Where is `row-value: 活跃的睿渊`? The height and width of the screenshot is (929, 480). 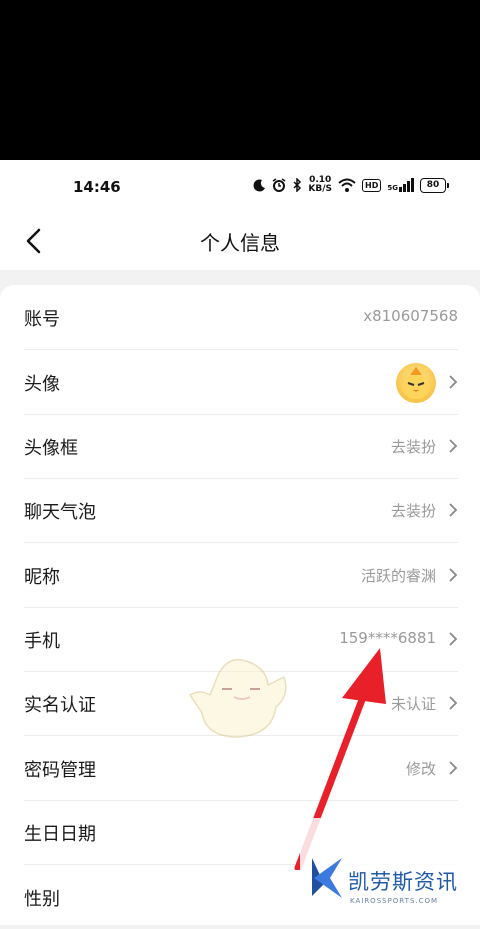 row-value: 活跃的睿渊 is located at coordinates (398, 576).